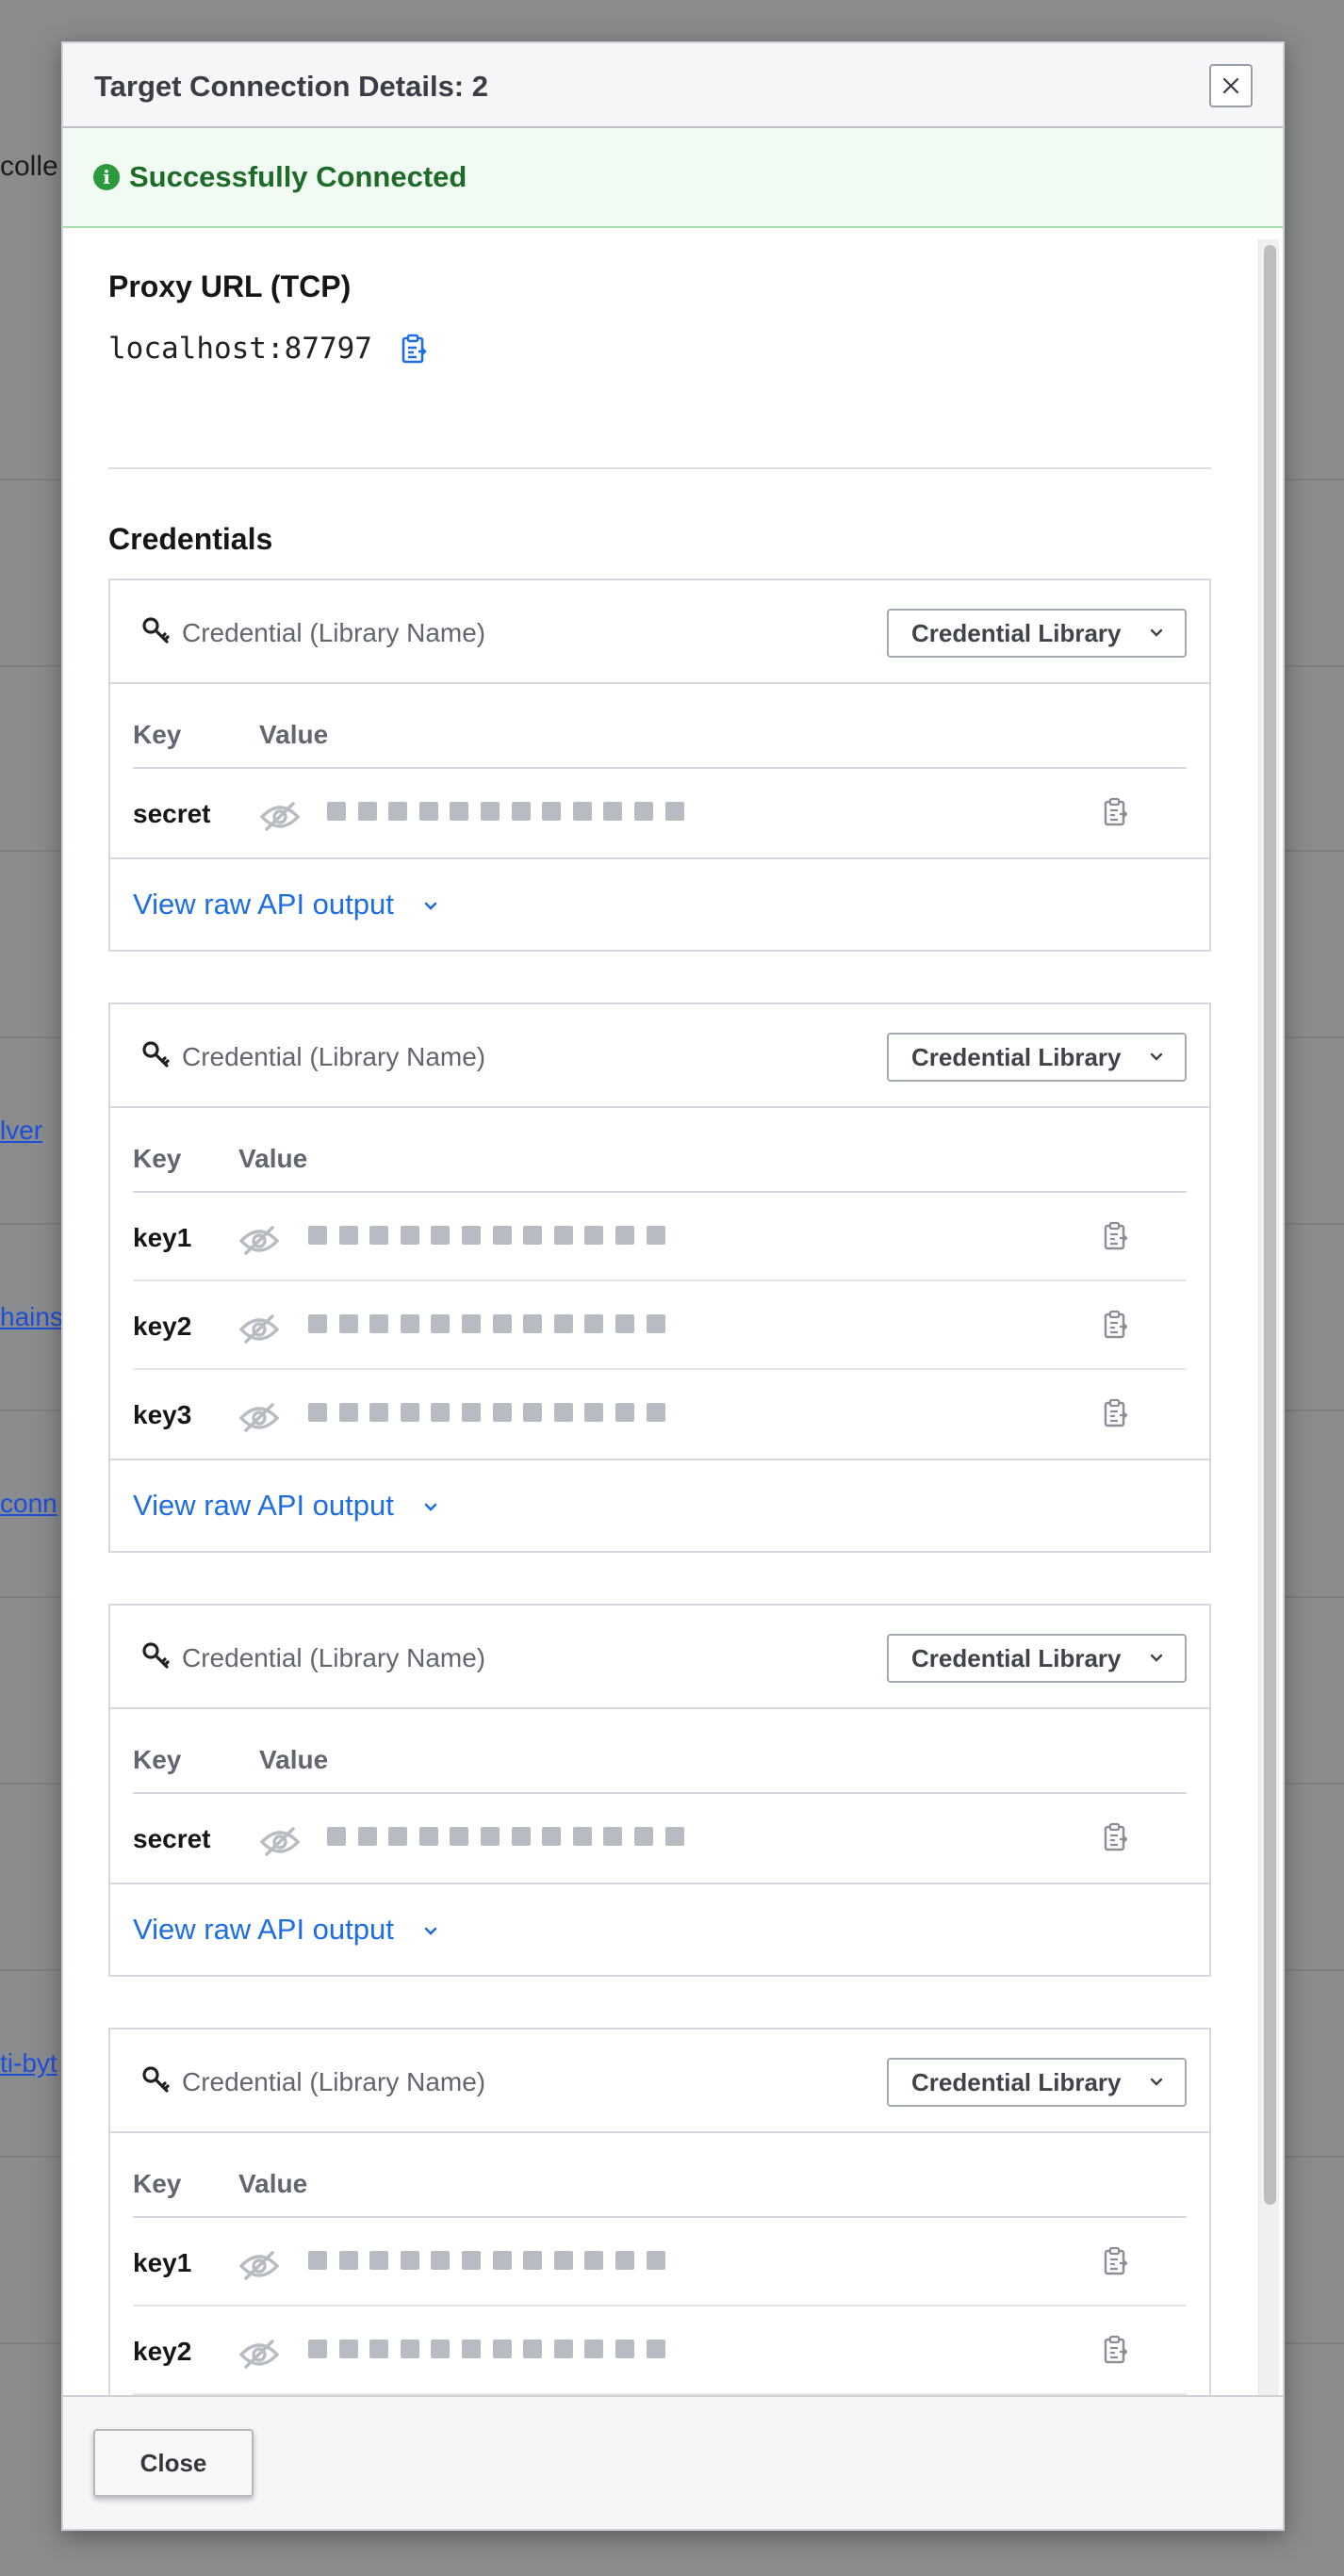  I want to click on close-icon-button, so click(1231, 85).